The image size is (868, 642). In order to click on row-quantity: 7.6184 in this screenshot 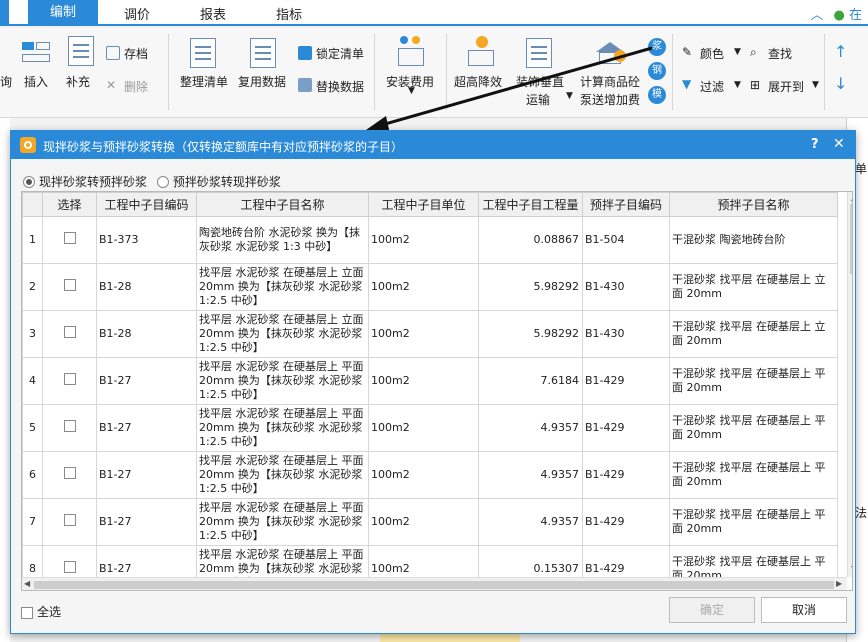, I will do `click(530, 381)`.